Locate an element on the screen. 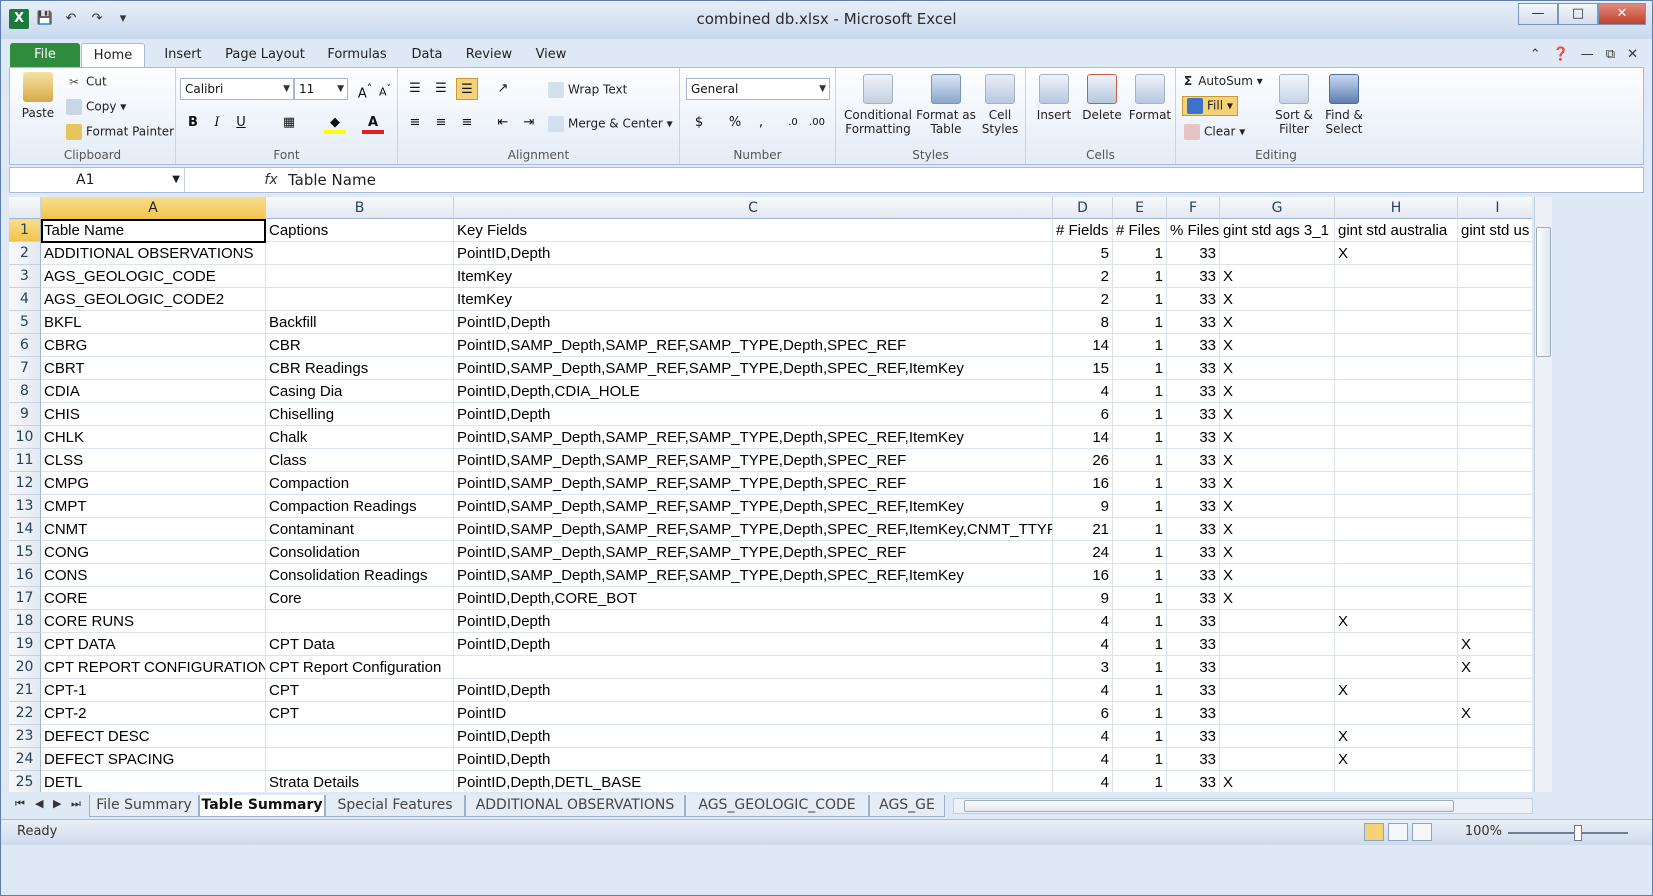 This screenshot has width=1653, height=896. tab-view: View is located at coordinates (551, 55).